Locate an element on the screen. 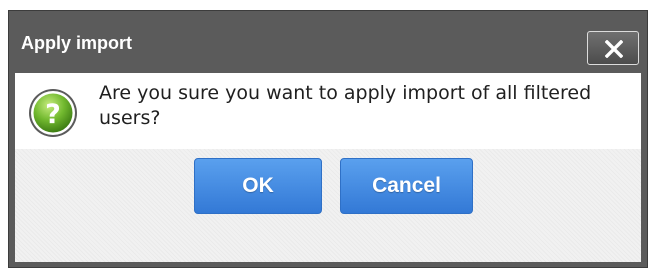 The image size is (658, 273). dialog-title: Apply import is located at coordinates (76, 43).